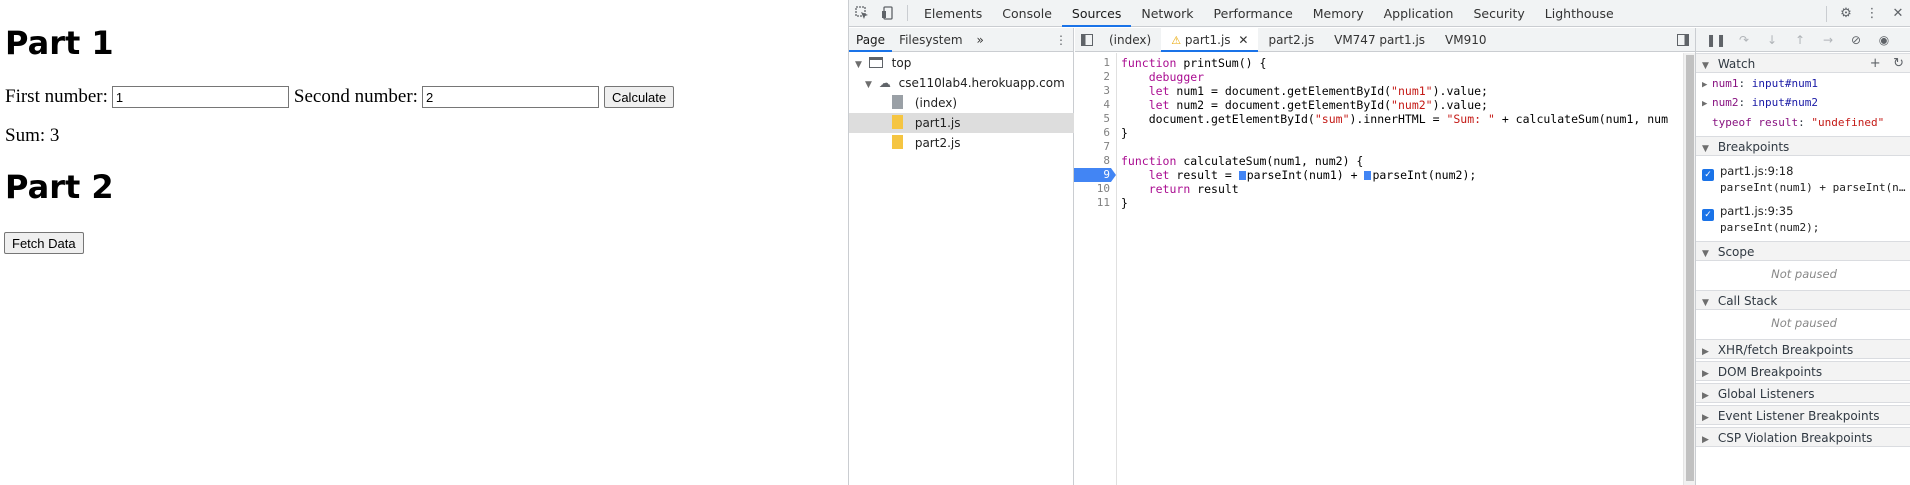  Describe the element at coordinates (1805, 219) in the screenshot. I see `breakpoint-item: ✓ part1.js:9:35 parseInt(num2);` at that location.